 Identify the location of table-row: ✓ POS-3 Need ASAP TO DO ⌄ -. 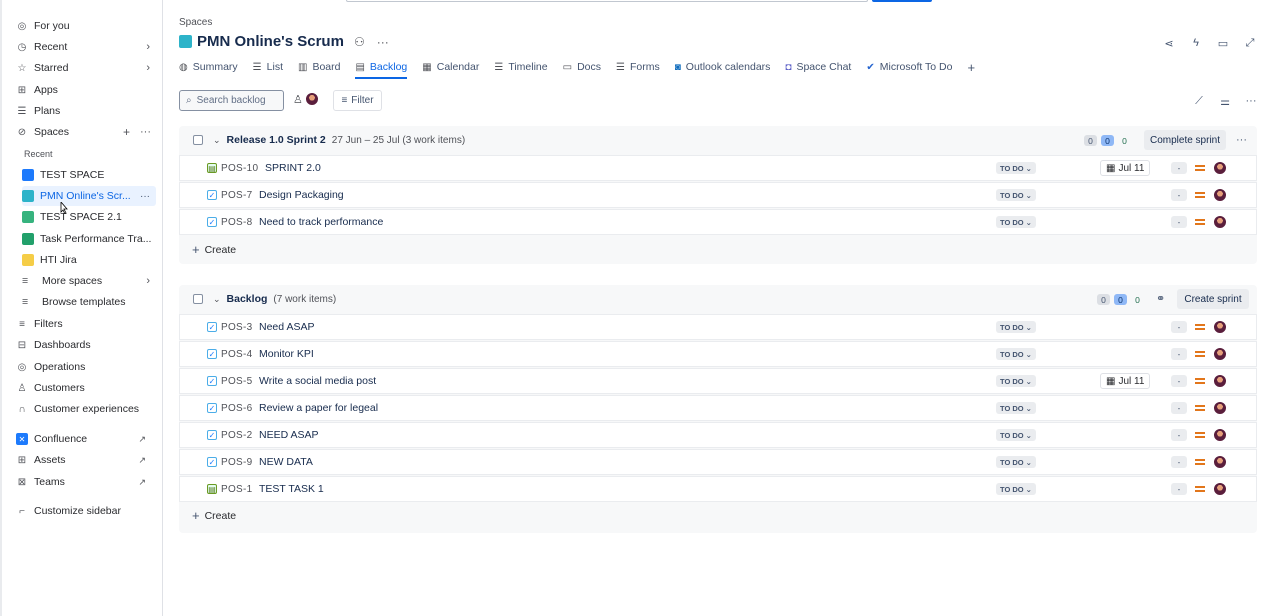
(718, 327).